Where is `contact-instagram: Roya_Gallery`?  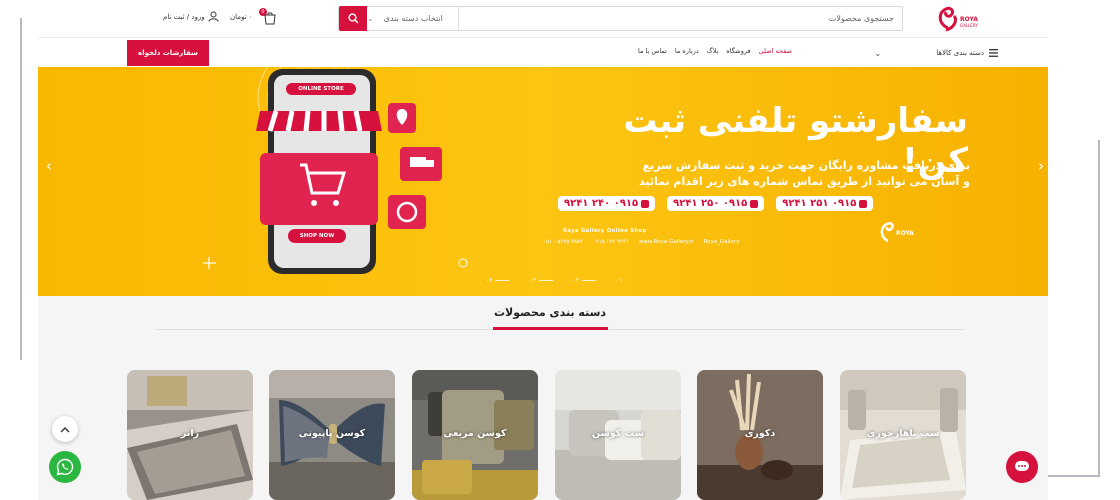 contact-instagram: Roya_Gallery is located at coordinates (721, 242).